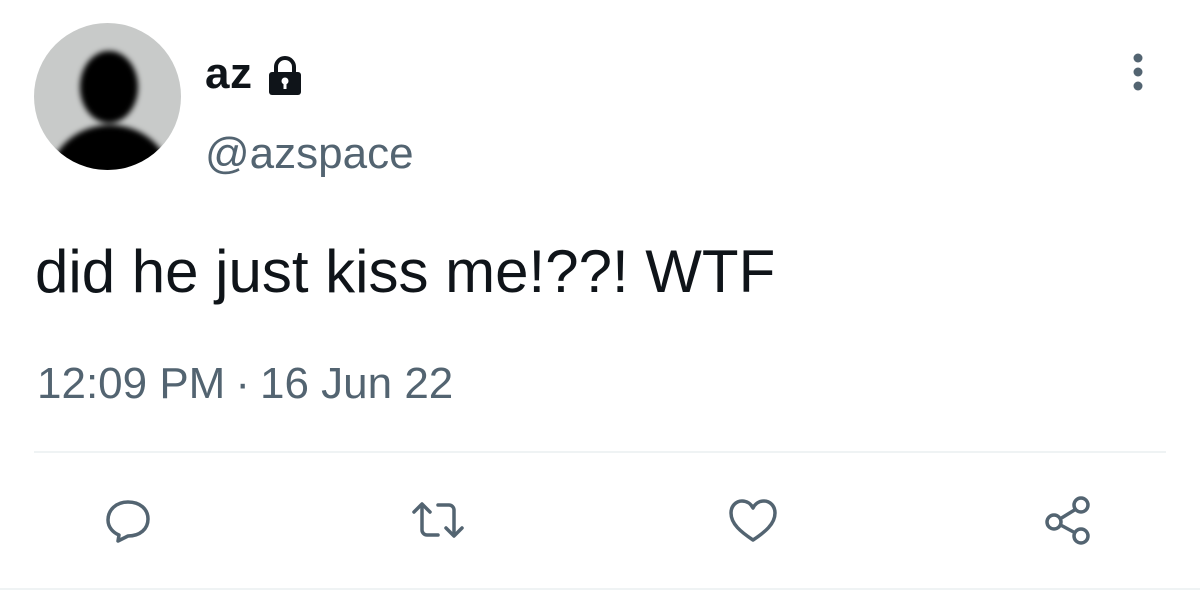 This screenshot has height=606, width=1200. I want to click on author-handle: @azspace, so click(309, 154).